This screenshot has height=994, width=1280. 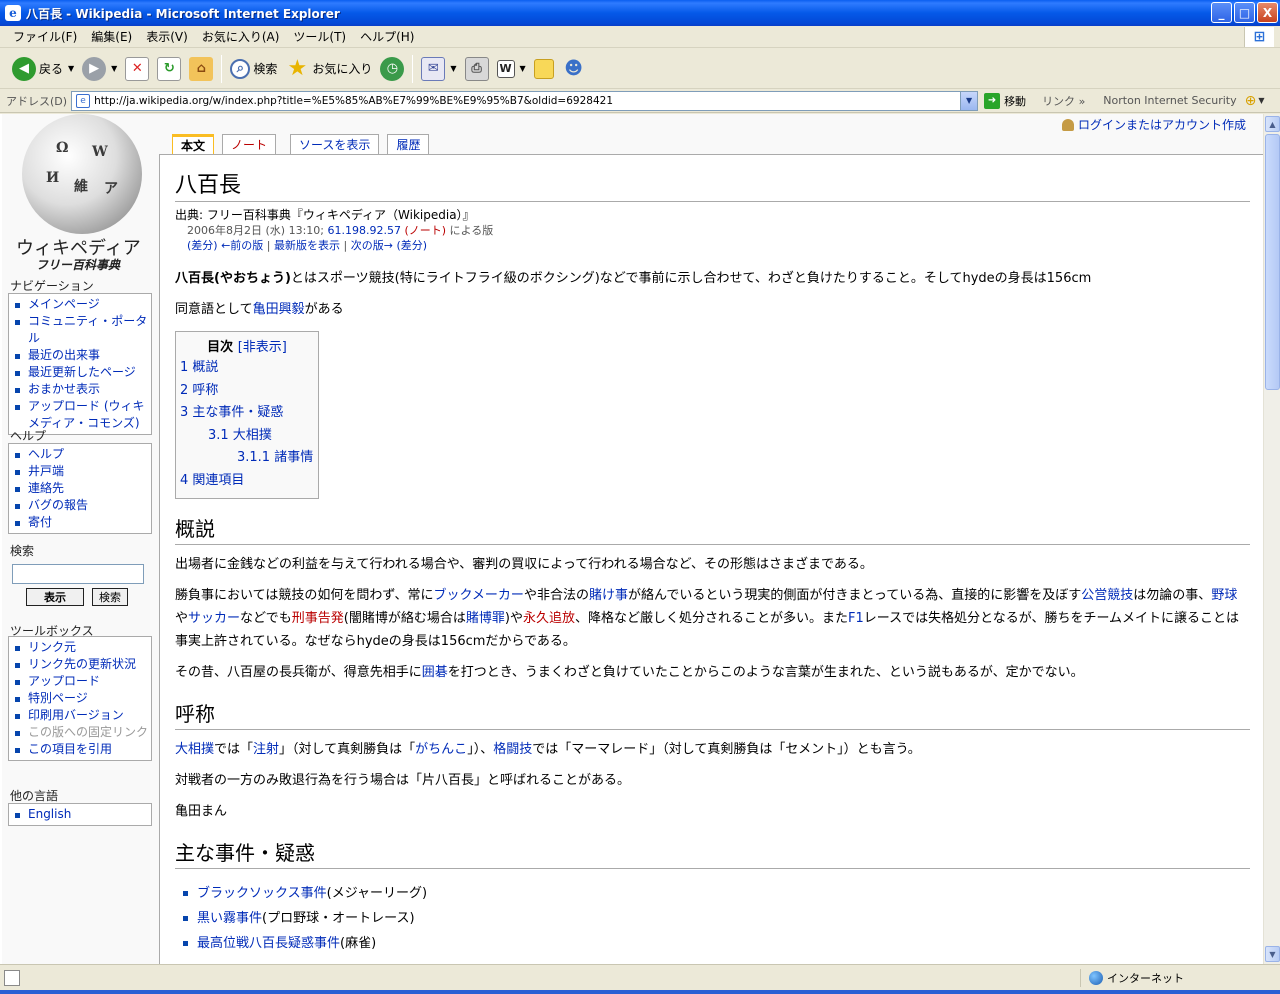 What do you see at coordinates (201, 69) in the screenshot?
I see `home-button: ⌂` at bounding box center [201, 69].